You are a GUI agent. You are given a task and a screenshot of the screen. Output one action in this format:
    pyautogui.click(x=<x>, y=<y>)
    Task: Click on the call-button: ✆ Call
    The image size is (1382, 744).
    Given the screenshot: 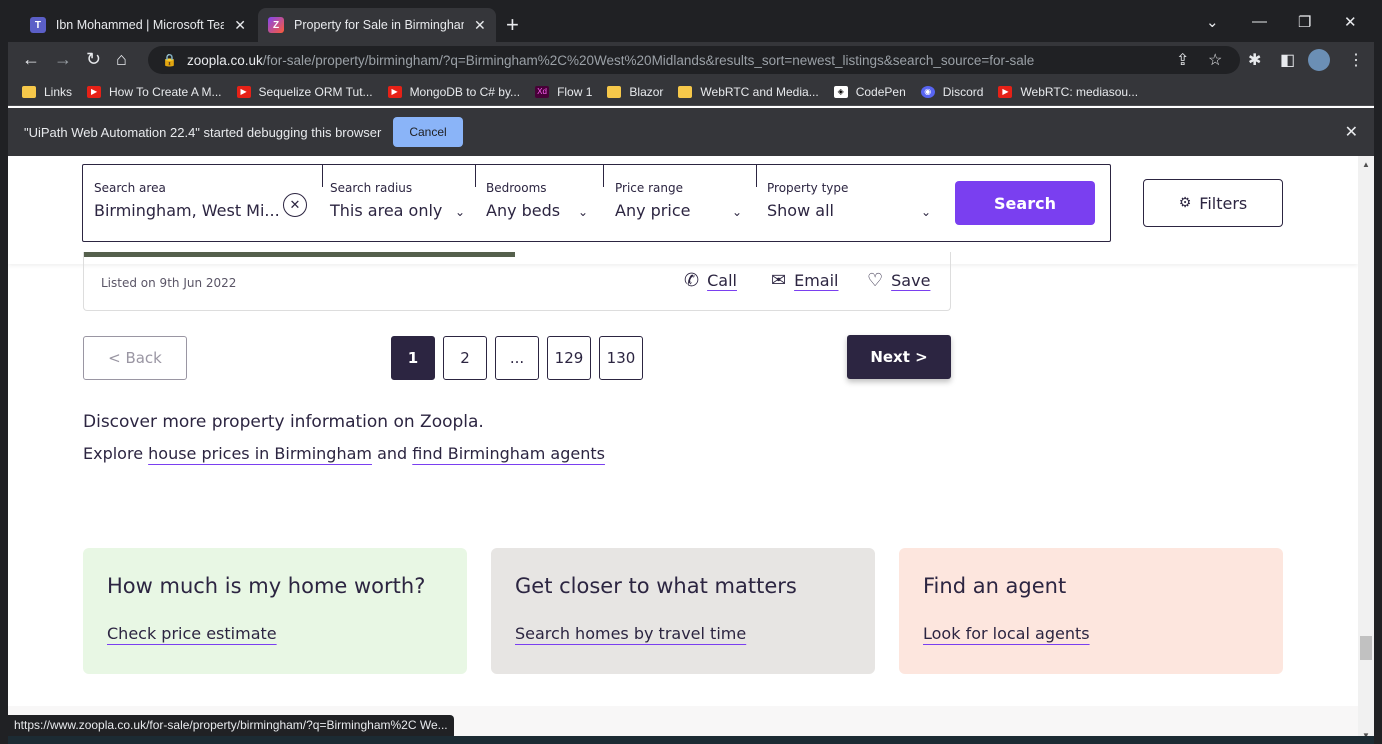 What is the action you would take?
    pyautogui.click(x=710, y=280)
    